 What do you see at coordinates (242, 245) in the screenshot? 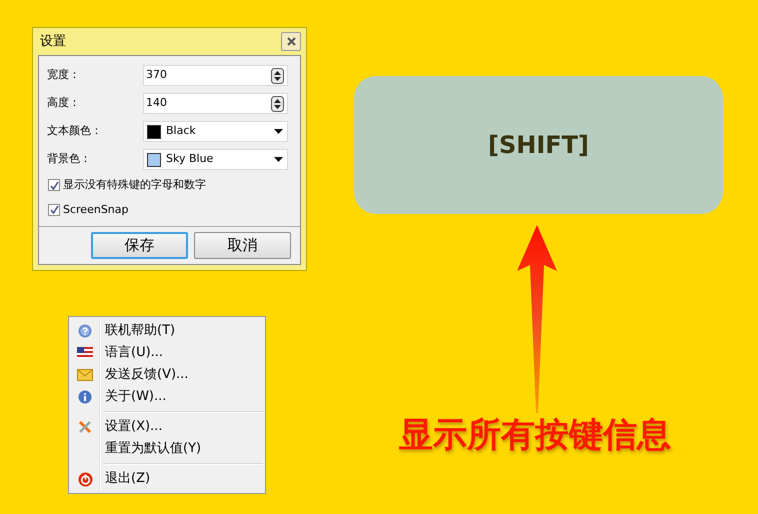
I see `dialog-button: 取消` at bounding box center [242, 245].